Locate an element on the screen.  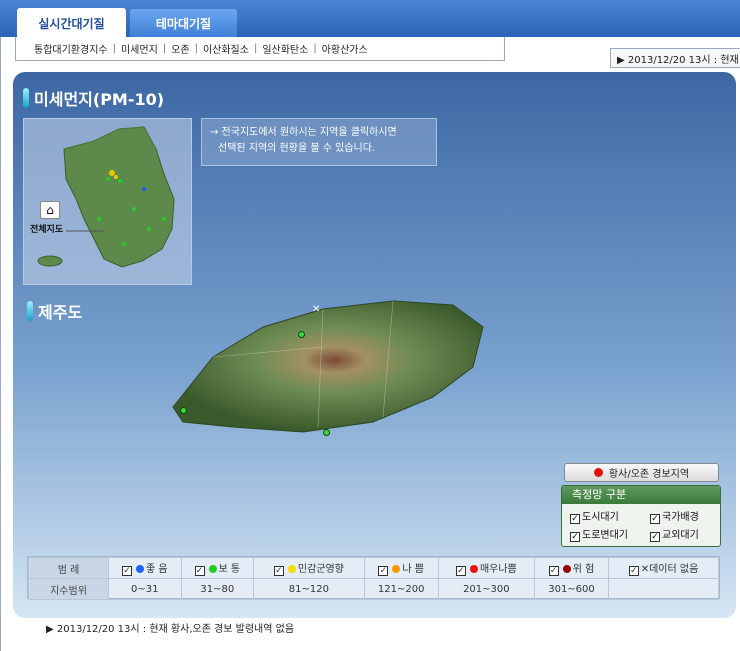
network-suburban-checkbox: ✓ 교외대기 is located at coordinates (690, 534).